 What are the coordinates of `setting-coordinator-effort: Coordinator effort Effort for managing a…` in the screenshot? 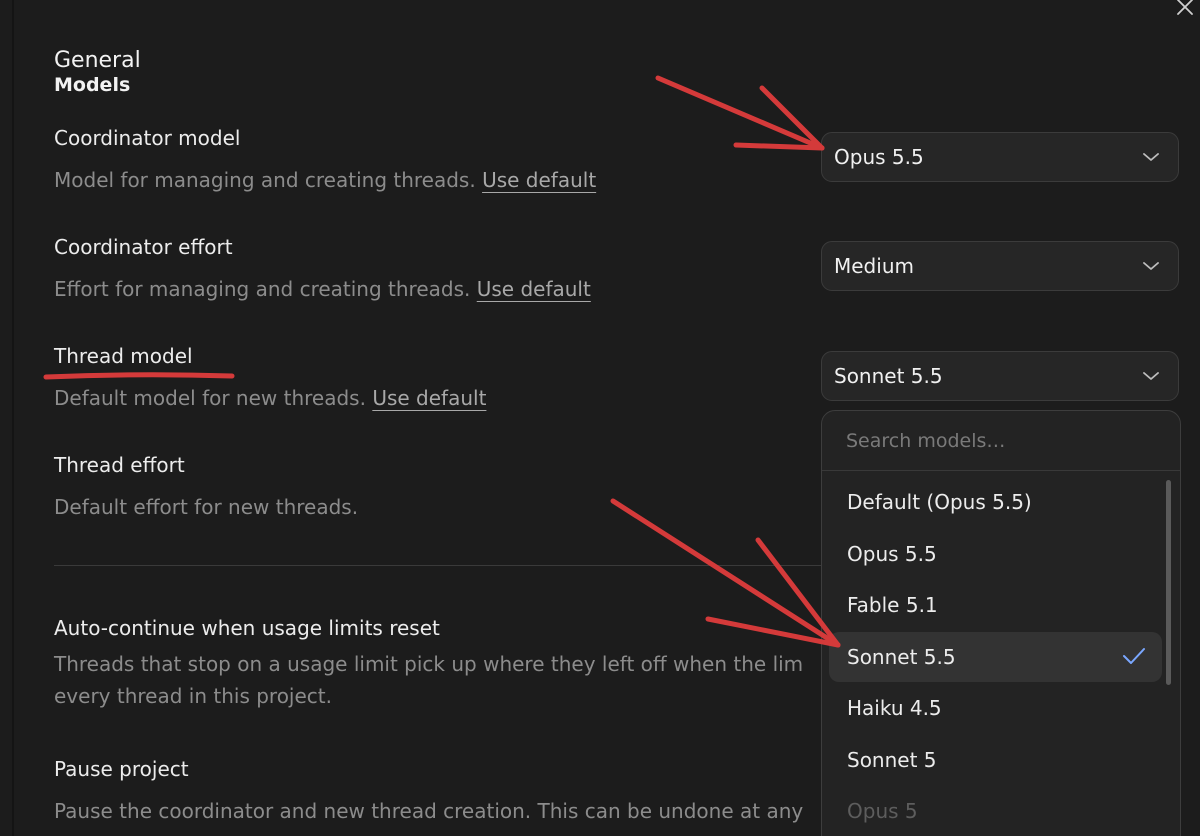 It's located at (322, 270).